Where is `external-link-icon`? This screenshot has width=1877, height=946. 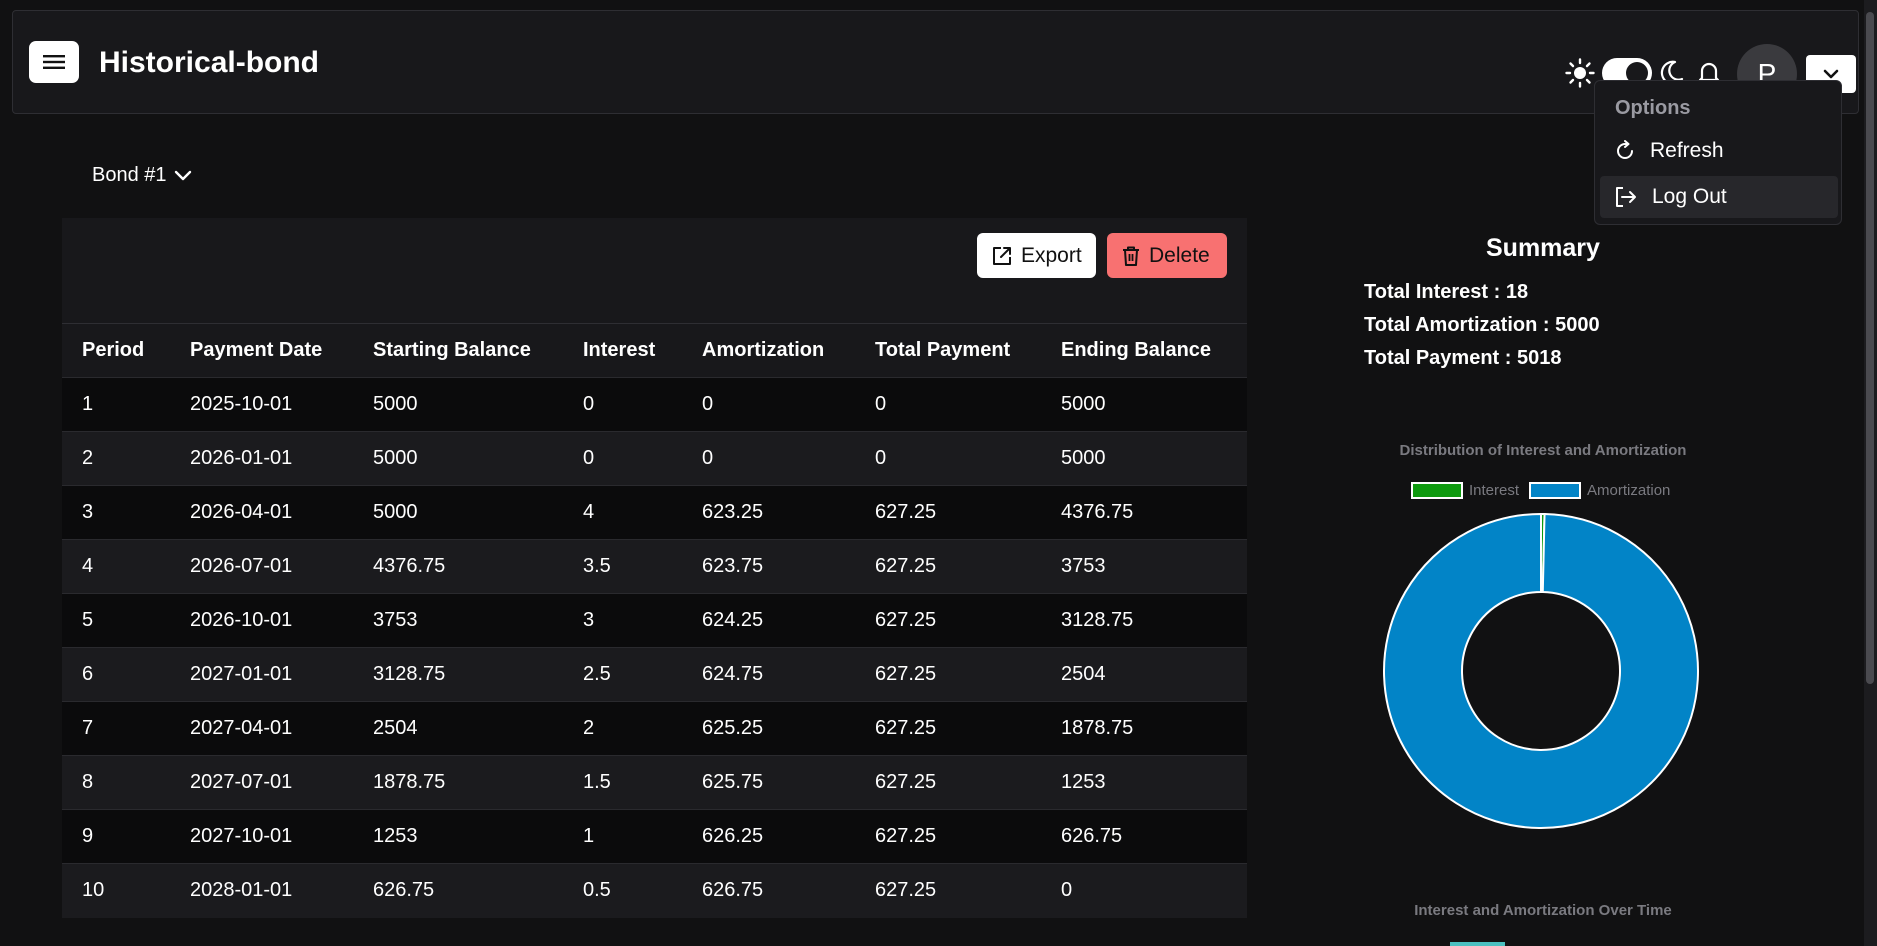
external-link-icon is located at coordinates (1002, 255).